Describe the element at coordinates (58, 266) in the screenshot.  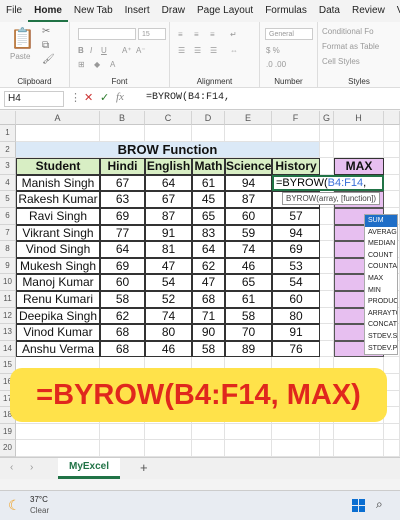
I see `student-name: Mukesh Singh` at that location.